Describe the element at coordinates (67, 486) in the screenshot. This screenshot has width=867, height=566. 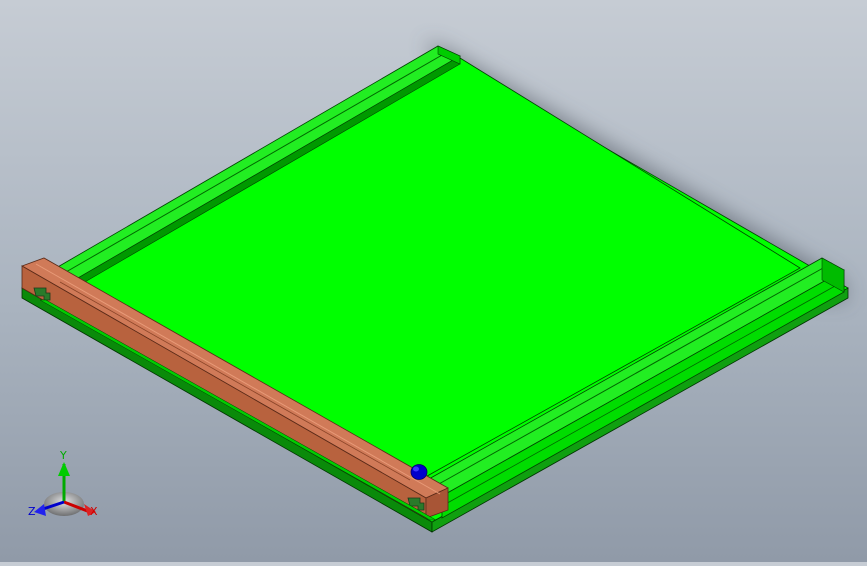
I see `coordinate-triad: Y X Z` at that location.